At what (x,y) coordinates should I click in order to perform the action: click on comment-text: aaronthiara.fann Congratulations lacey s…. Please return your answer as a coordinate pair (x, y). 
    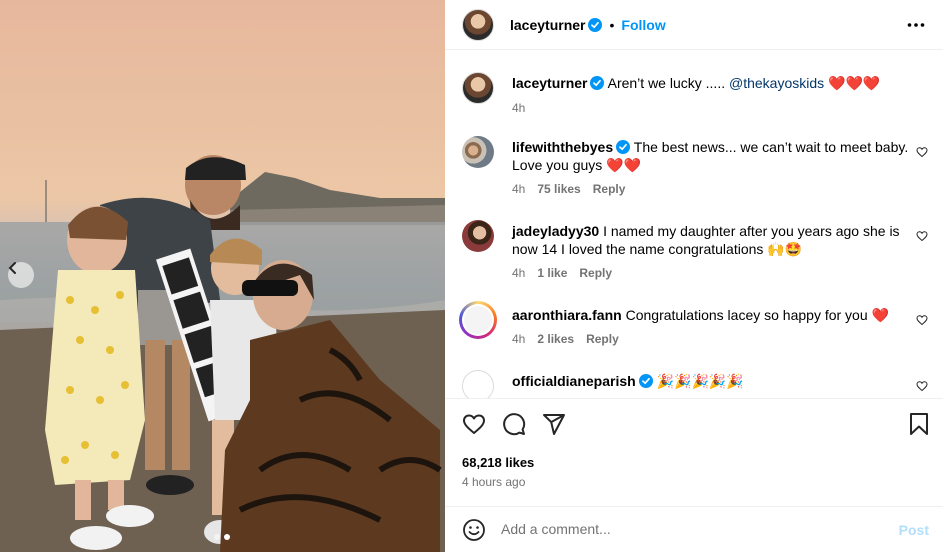
    Looking at the image, I should click on (712, 315).